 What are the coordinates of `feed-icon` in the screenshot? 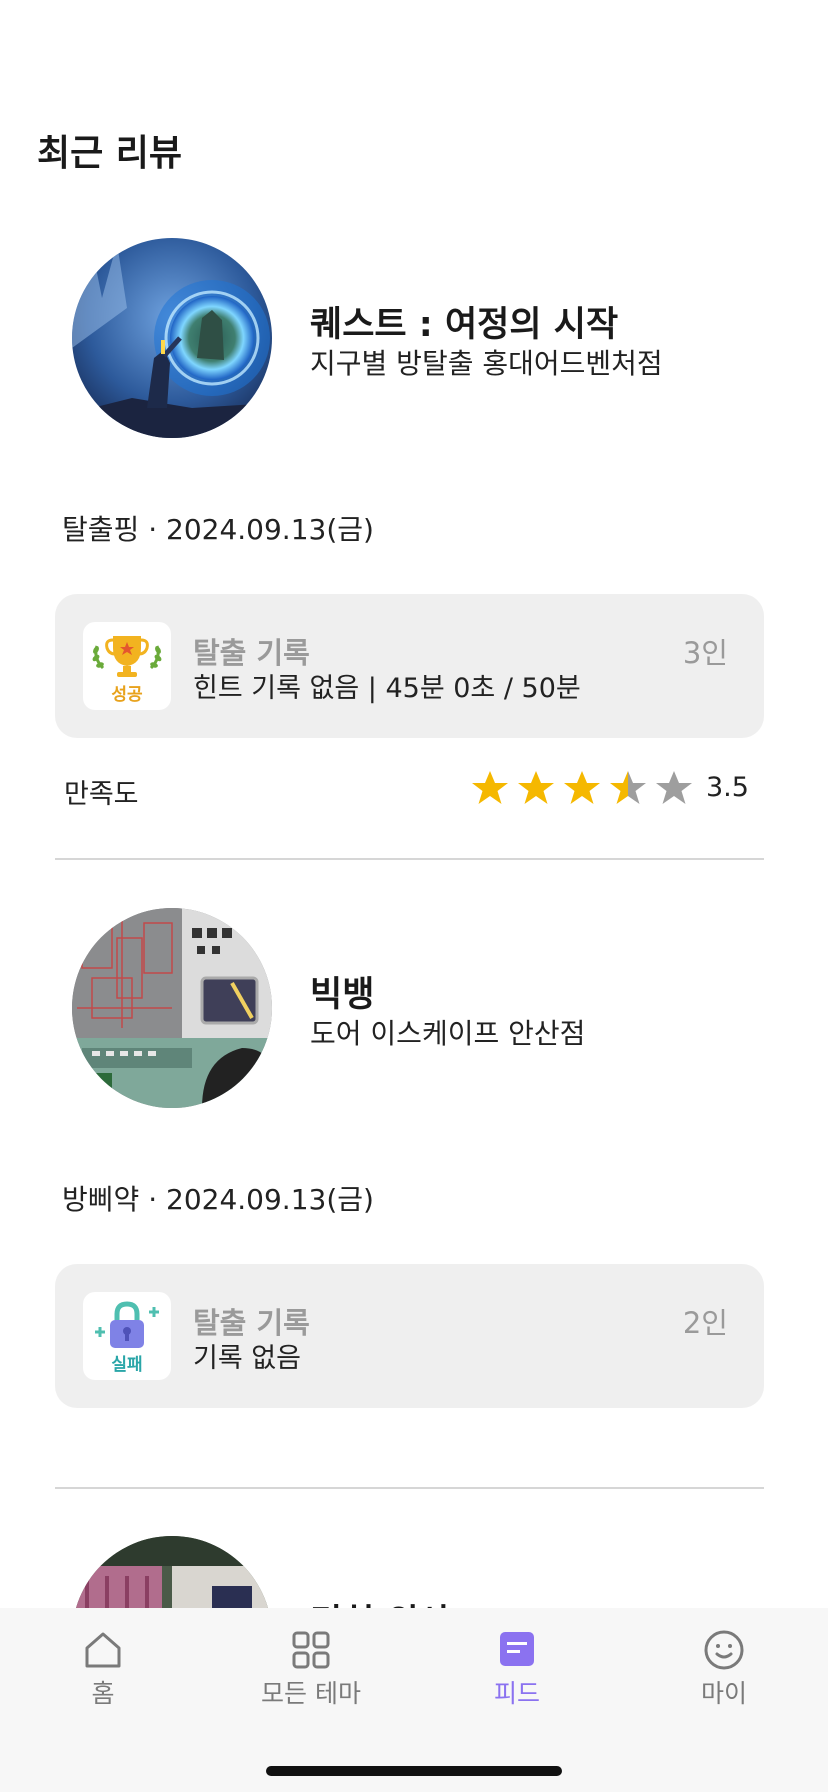 It's located at (517, 1649).